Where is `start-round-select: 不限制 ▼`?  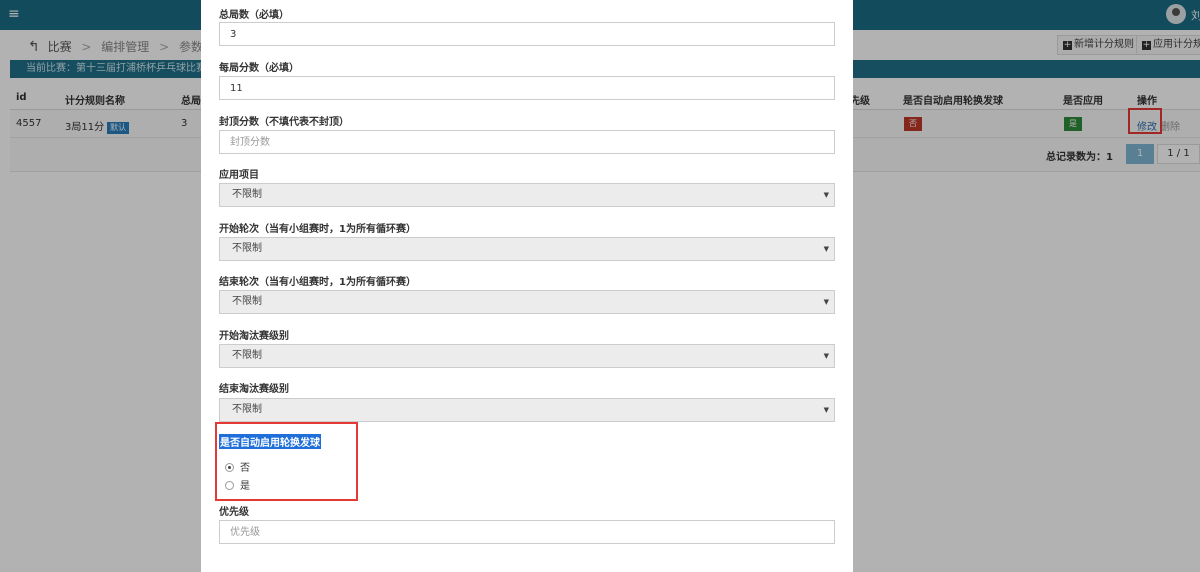
start-round-select: 不限制 ▼ is located at coordinates (527, 249).